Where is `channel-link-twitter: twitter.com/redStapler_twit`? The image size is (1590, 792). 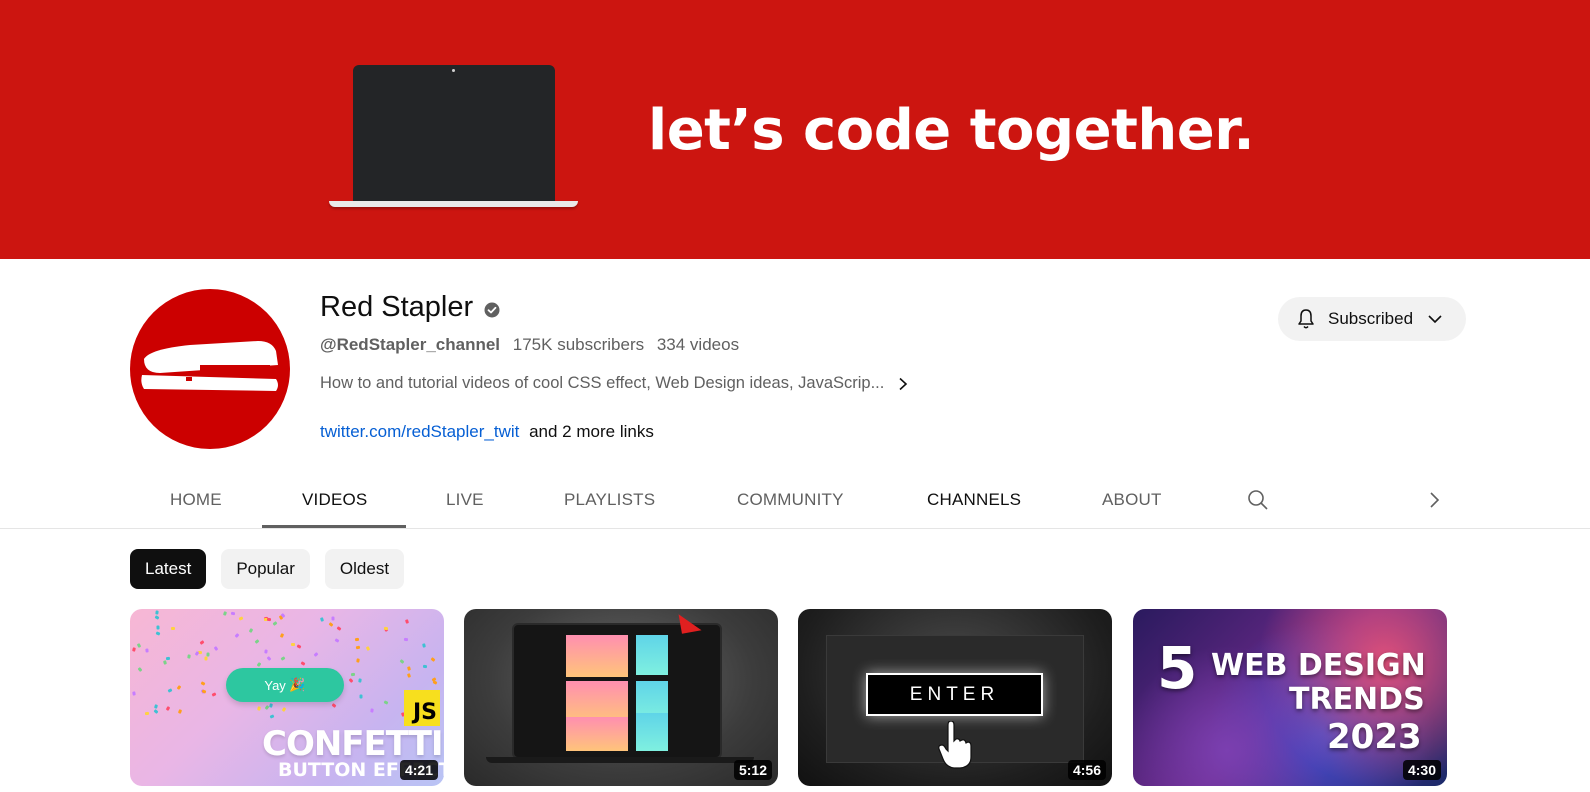 channel-link-twitter: twitter.com/redStapler_twit is located at coordinates (419, 431).